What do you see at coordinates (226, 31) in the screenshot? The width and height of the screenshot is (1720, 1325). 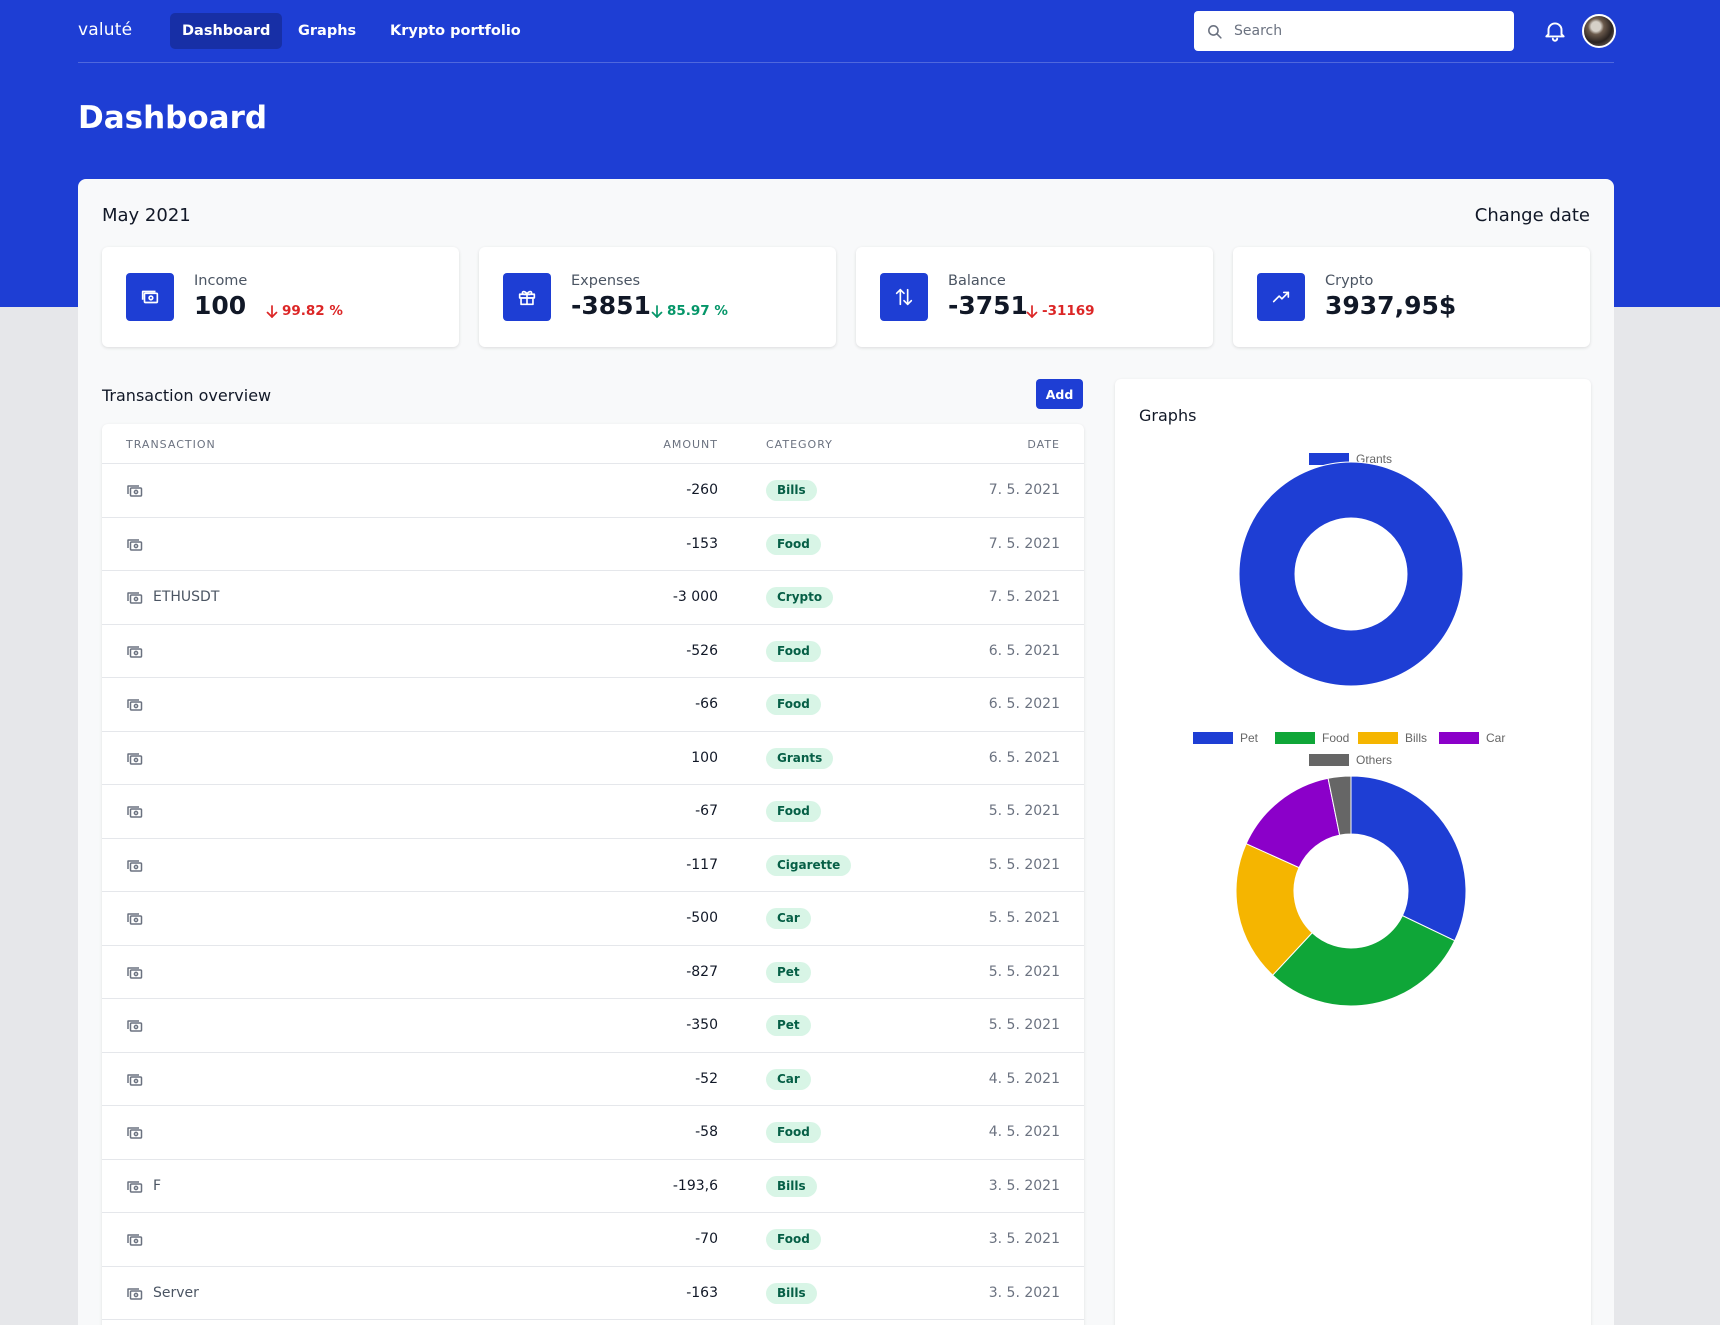 I see `nav-link-dashboard: Dashboard` at bounding box center [226, 31].